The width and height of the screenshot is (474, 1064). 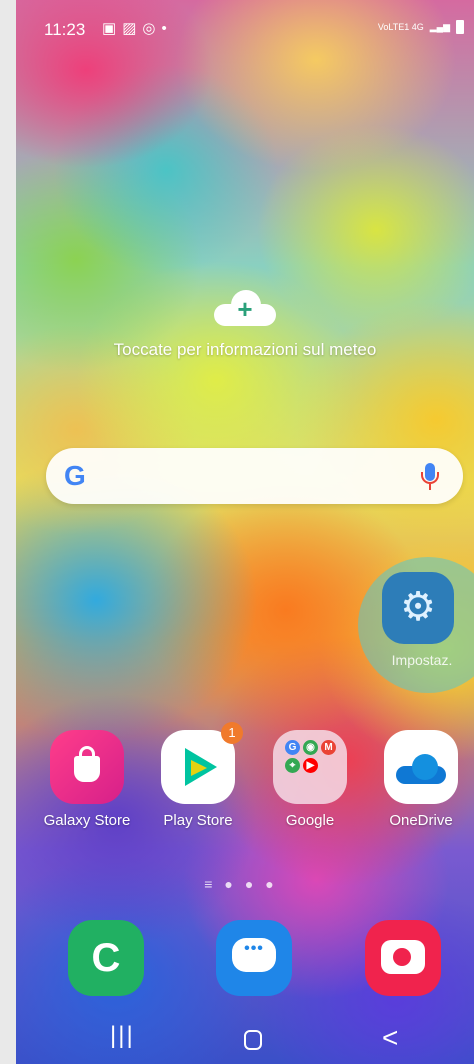 I want to click on onedrive-icon, so click(x=421, y=767).